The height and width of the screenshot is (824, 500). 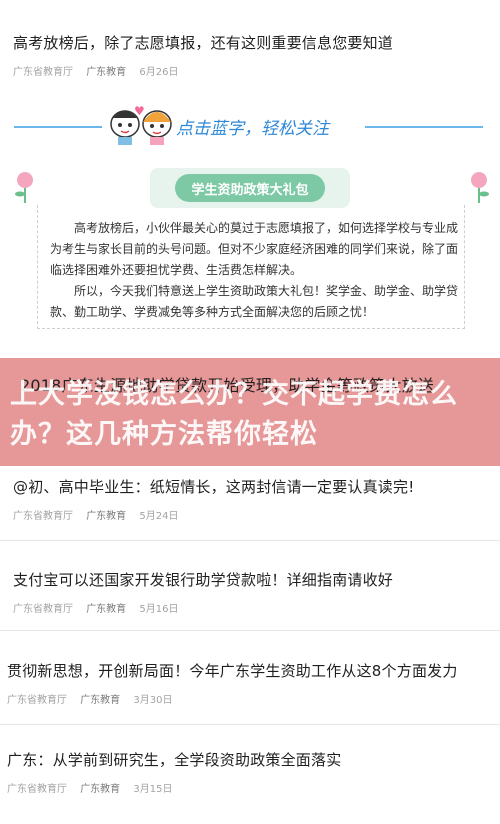 I want to click on article-meta: 广东省教育厅 广东教育 6月26日, so click(x=100, y=70).